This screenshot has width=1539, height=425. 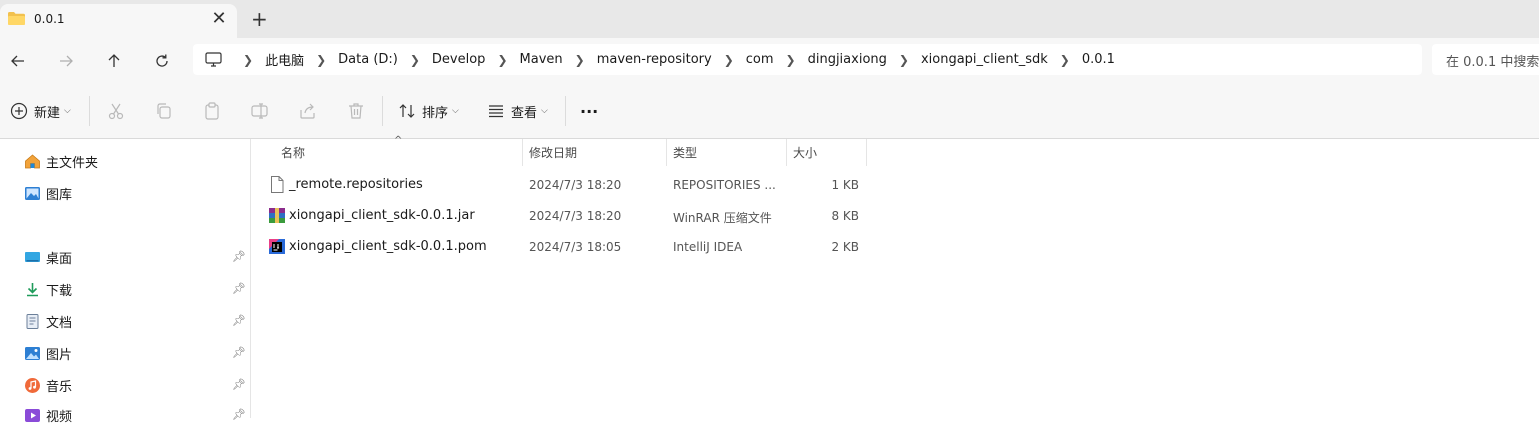 What do you see at coordinates (654, 59) in the screenshot?
I see `breadcrumb-item-maven-repository: maven-repository` at bounding box center [654, 59].